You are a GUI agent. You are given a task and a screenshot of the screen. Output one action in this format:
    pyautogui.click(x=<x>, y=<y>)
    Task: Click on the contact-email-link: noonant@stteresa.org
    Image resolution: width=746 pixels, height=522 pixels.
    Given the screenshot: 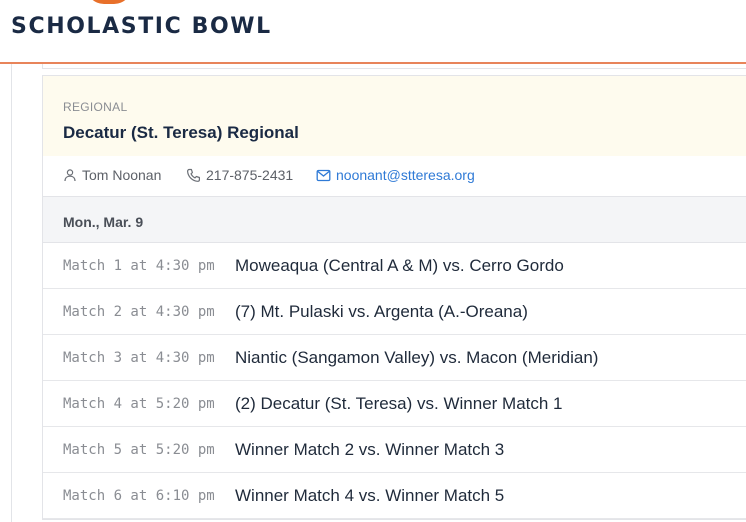 What is the action you would take?
    pyautogui.click(x=395, y=175)
    